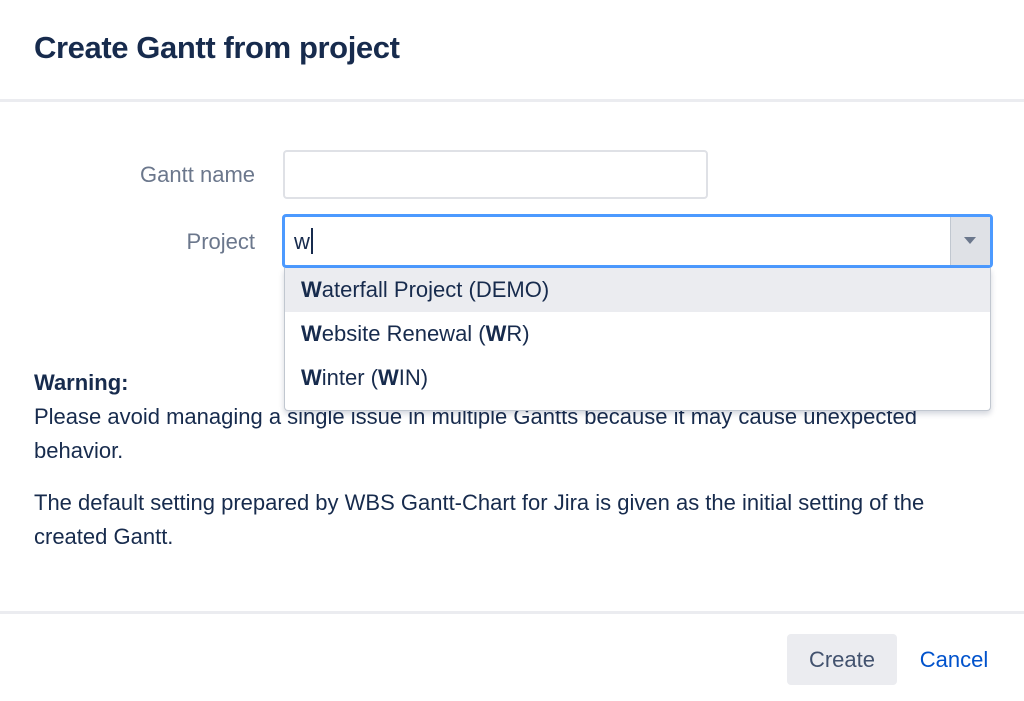 This screenshot has height=701, width=1024. What do you see at coordinates (512, 656) in the screenshot?
I see `dialog-footer: Create Cancel` at bounding box center [512, 656].